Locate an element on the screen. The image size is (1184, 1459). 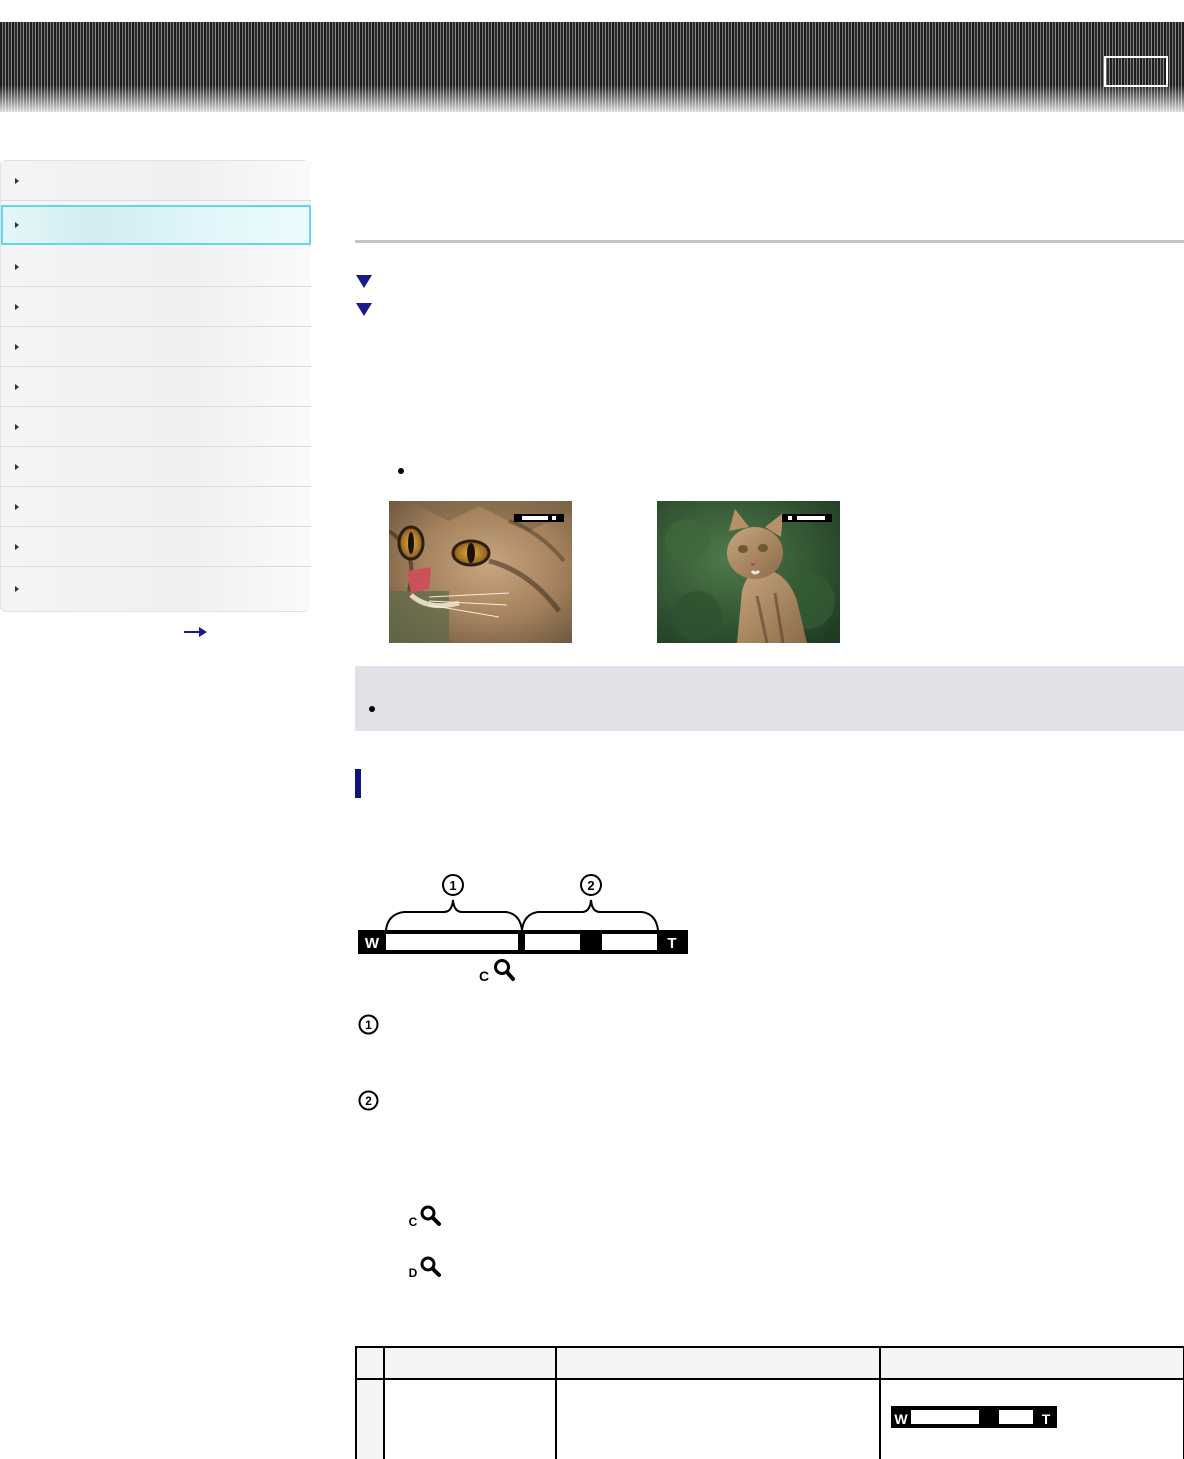
digital-zoom-icon: D is located at coordinates (425, 1267).